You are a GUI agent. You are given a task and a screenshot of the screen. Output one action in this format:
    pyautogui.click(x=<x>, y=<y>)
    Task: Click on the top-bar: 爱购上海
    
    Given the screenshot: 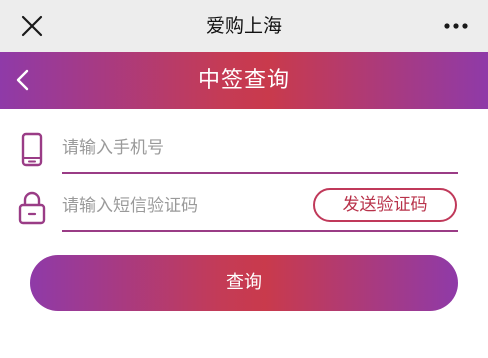 What is the action you would take?
    pyautogui.click(x=244, y=26)
    